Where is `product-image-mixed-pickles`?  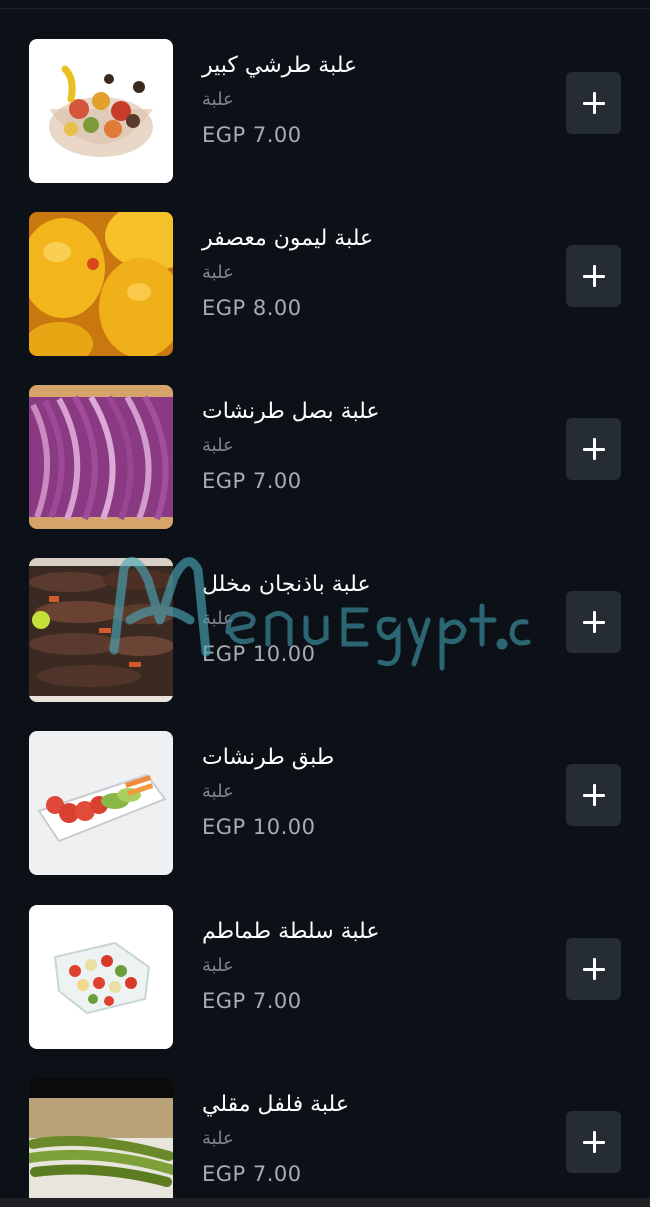 product-image-mixed-pickles is located at coordinates (101, 111).